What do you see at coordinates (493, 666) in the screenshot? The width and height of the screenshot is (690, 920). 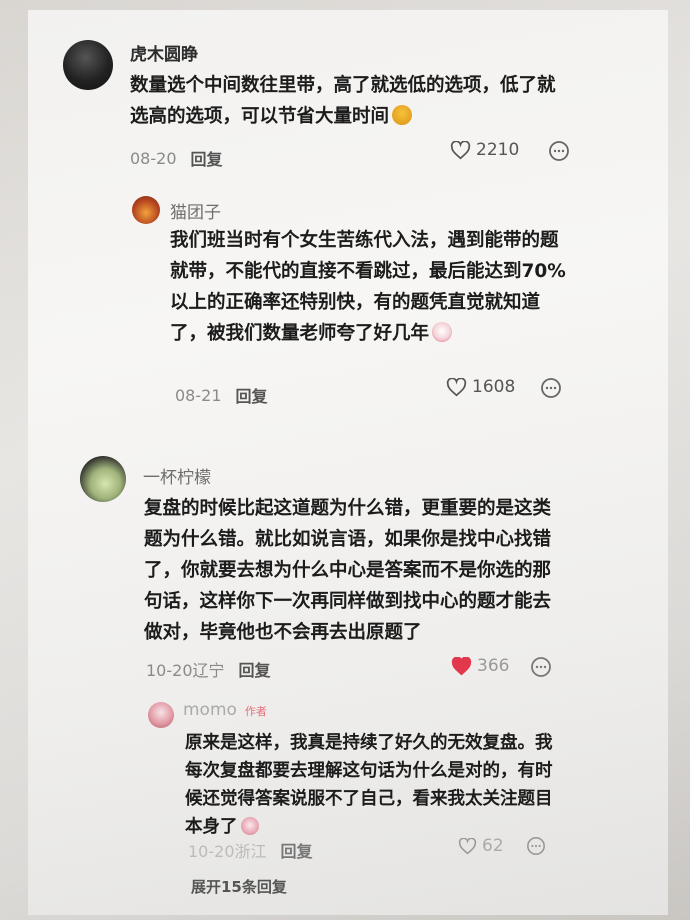 I see `like-count: 366` at bounding box center [493, 666].